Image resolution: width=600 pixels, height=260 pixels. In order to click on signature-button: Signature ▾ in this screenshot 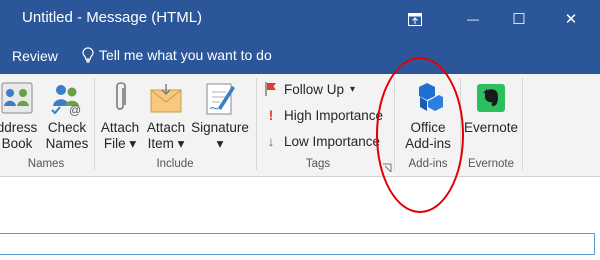, I will do `click(220, 116)`.